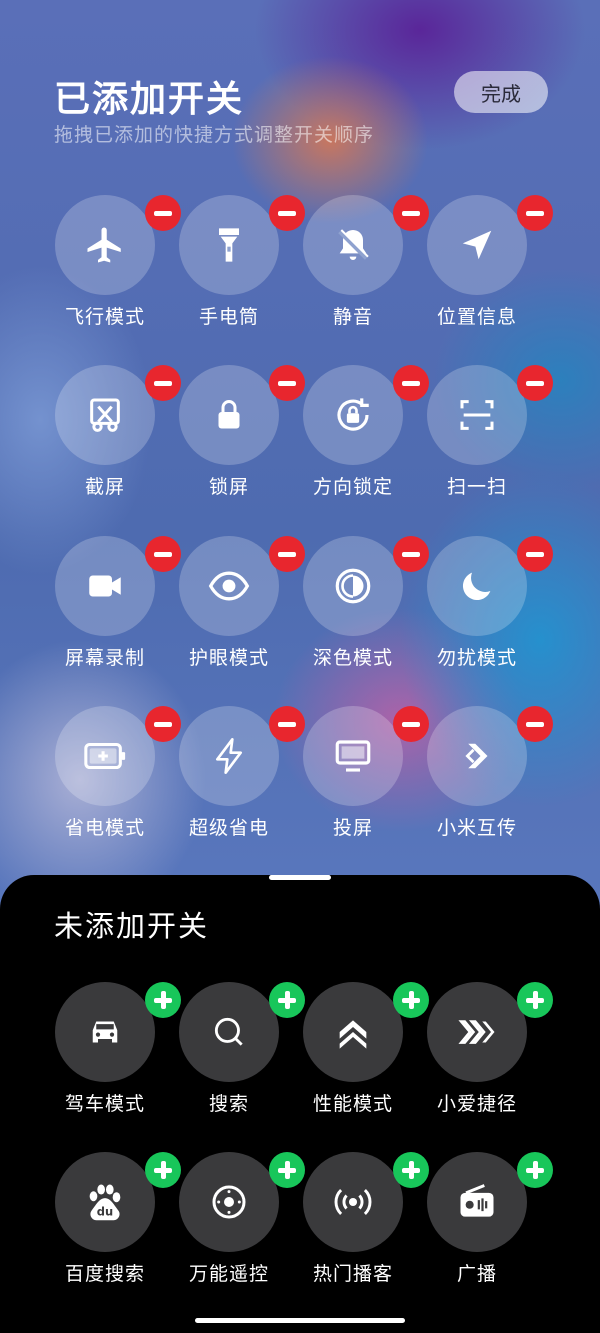 The width and height of the screenshot is (600, 1333). What do you see at coordinates (300, 1320) in the screenshot?
I see `home-indicator` at bounding box center [300, 1320].